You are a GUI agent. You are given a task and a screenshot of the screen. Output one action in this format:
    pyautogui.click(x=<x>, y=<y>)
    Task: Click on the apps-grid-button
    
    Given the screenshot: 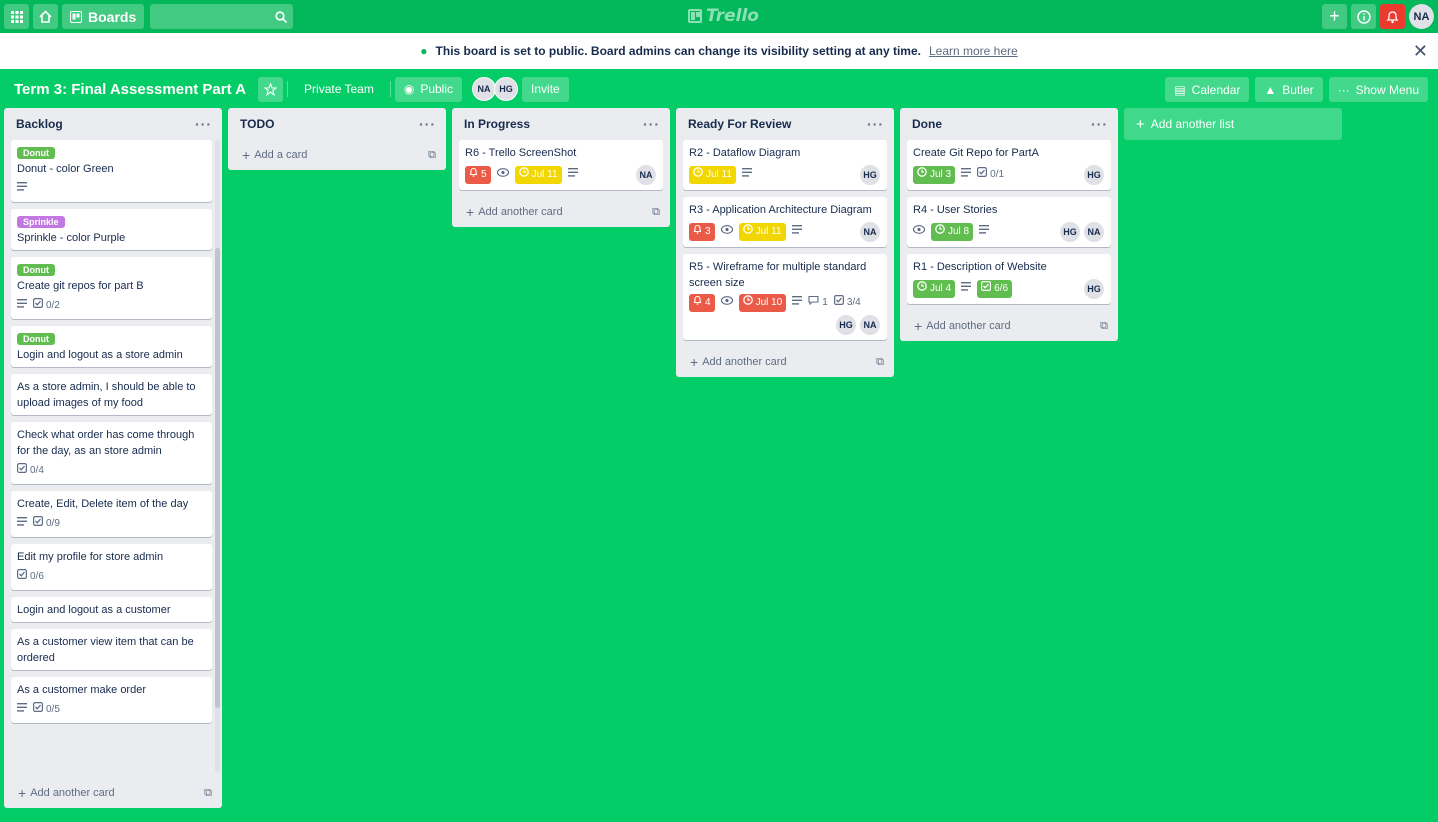 What is the action you would take?
    pyautogui.click(x=16, y=16)
    